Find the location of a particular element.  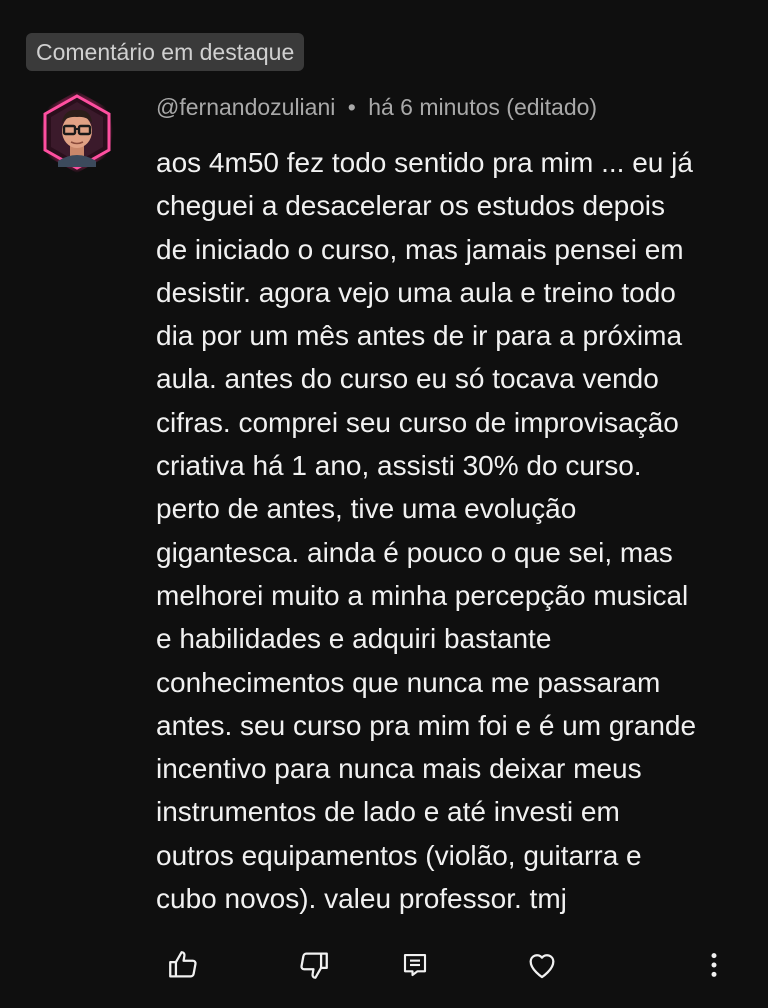

avatar is located at coordinates (77, 132).